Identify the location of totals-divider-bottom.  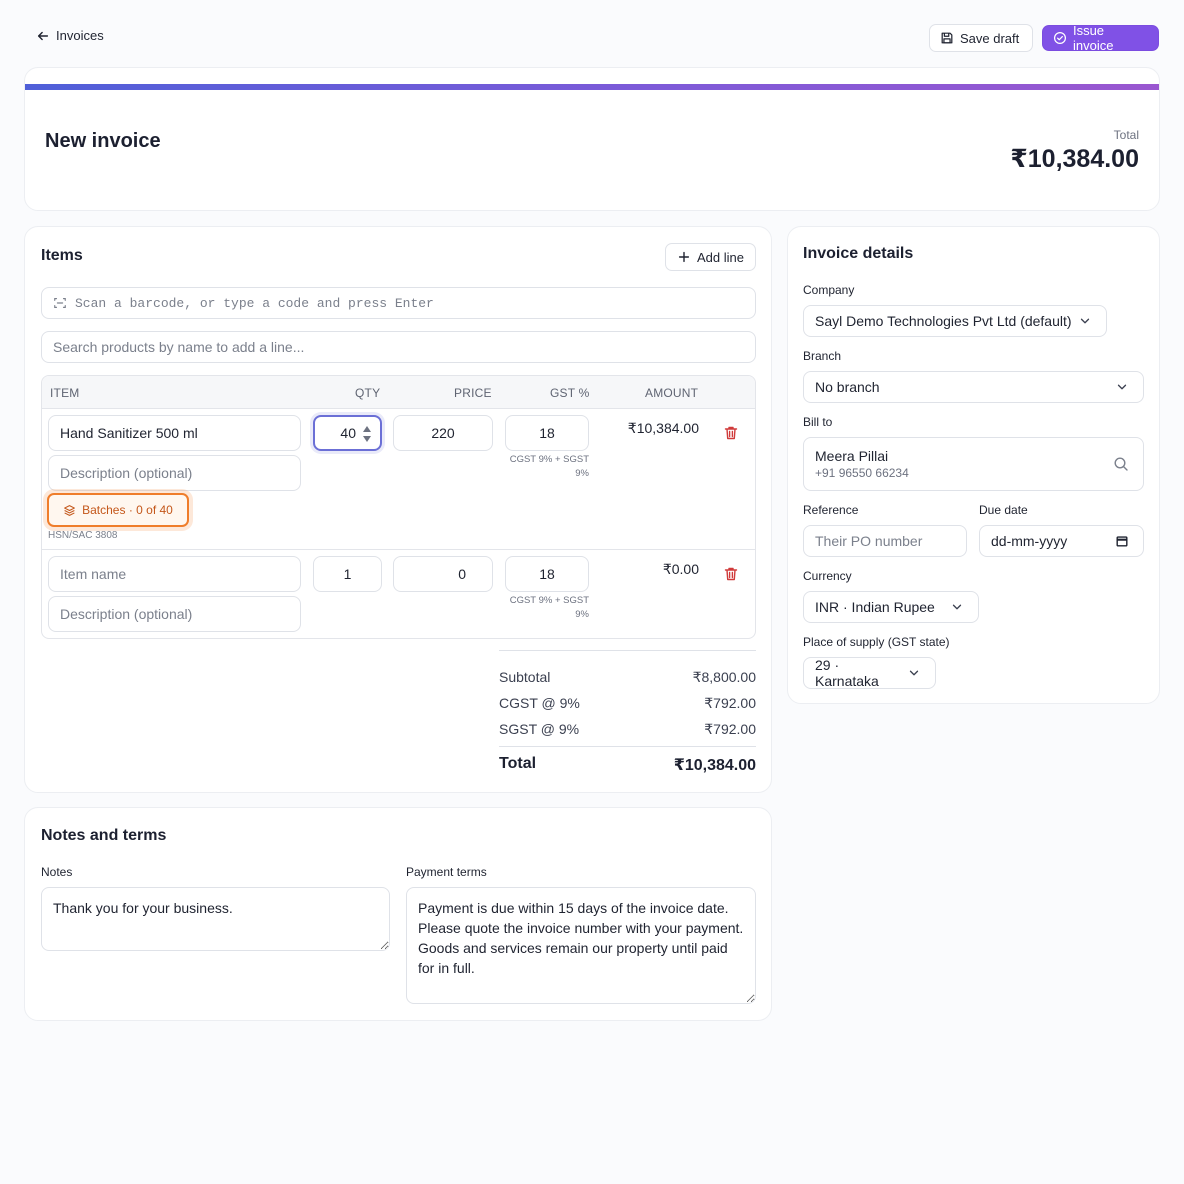
(627, 746).